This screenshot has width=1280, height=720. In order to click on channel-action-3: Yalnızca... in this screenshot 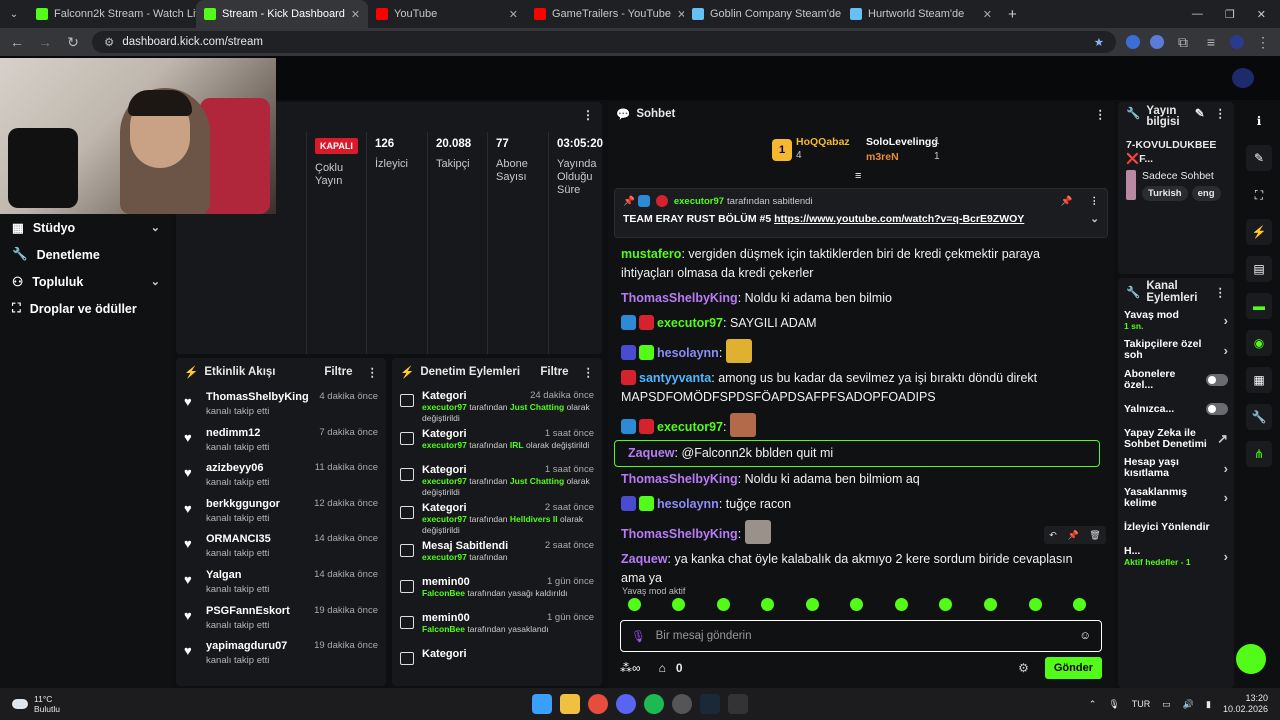, I will do `click(1176, 410)`.